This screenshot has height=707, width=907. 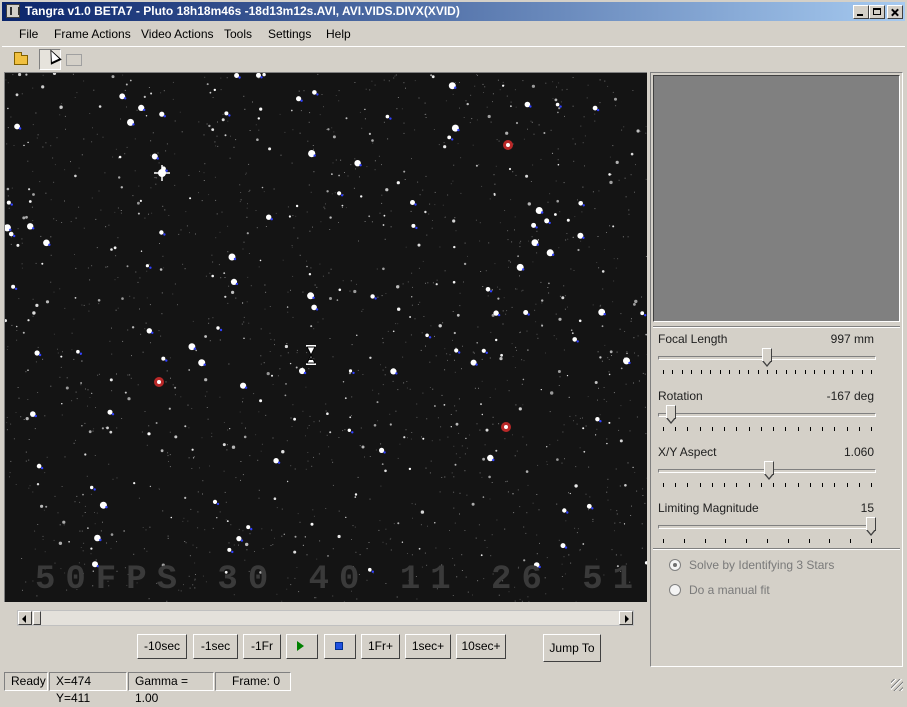 What do you see at coordinates (671, 415) in the screenshot?
I see `rotation-thumb` at bounding box center [671, 415].